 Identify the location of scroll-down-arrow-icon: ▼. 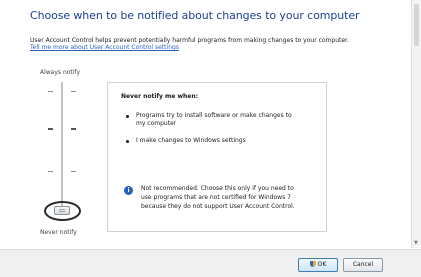
(416, 243).